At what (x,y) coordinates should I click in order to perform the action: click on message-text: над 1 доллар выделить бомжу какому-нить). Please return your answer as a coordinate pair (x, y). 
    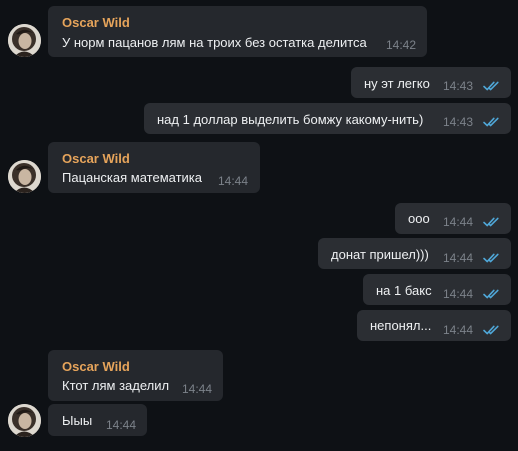
    Looking at the image, I should click on (290, 119).